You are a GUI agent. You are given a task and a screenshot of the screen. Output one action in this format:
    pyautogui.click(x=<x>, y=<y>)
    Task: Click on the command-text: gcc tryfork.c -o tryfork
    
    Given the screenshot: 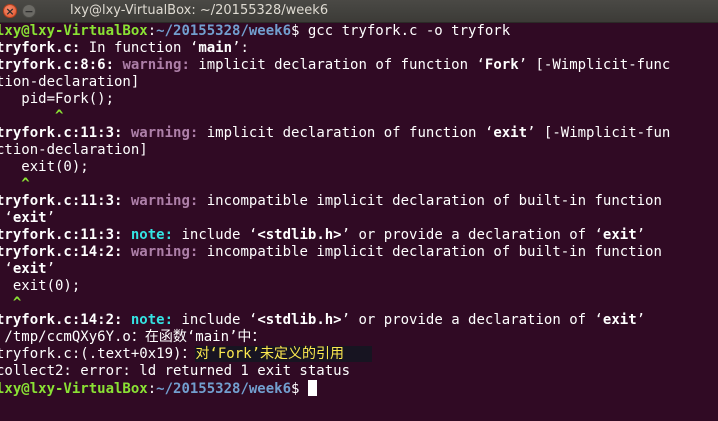 What is the action you would take?
    pyautogui.click(x=409, y=31)
    